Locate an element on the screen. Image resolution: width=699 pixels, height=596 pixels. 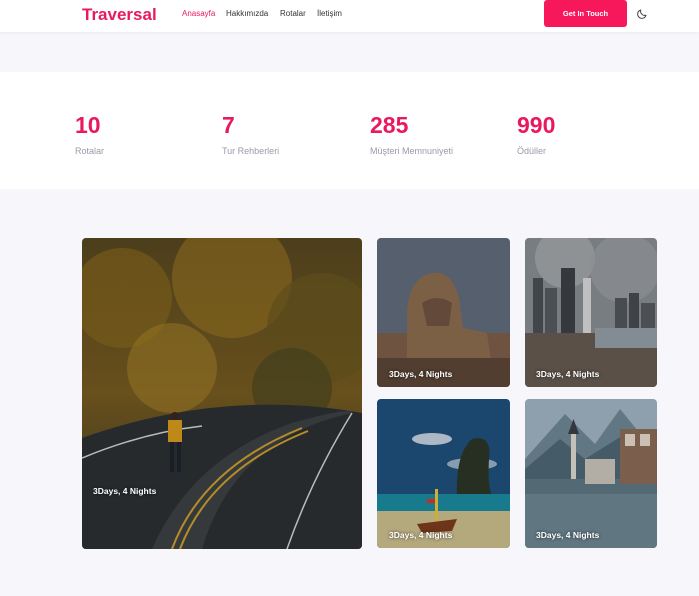
nav-link-rotalar: Rotalar is located at coordinates (293, 13).